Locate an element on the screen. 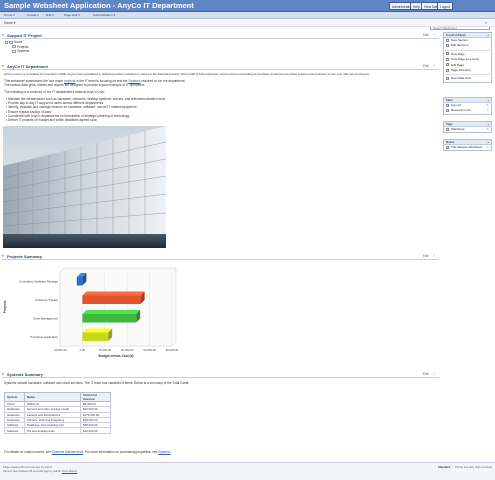 This screenshot has height=480, width=495. tag-item: Websheet ✎ is located at coordinates (467, 129).